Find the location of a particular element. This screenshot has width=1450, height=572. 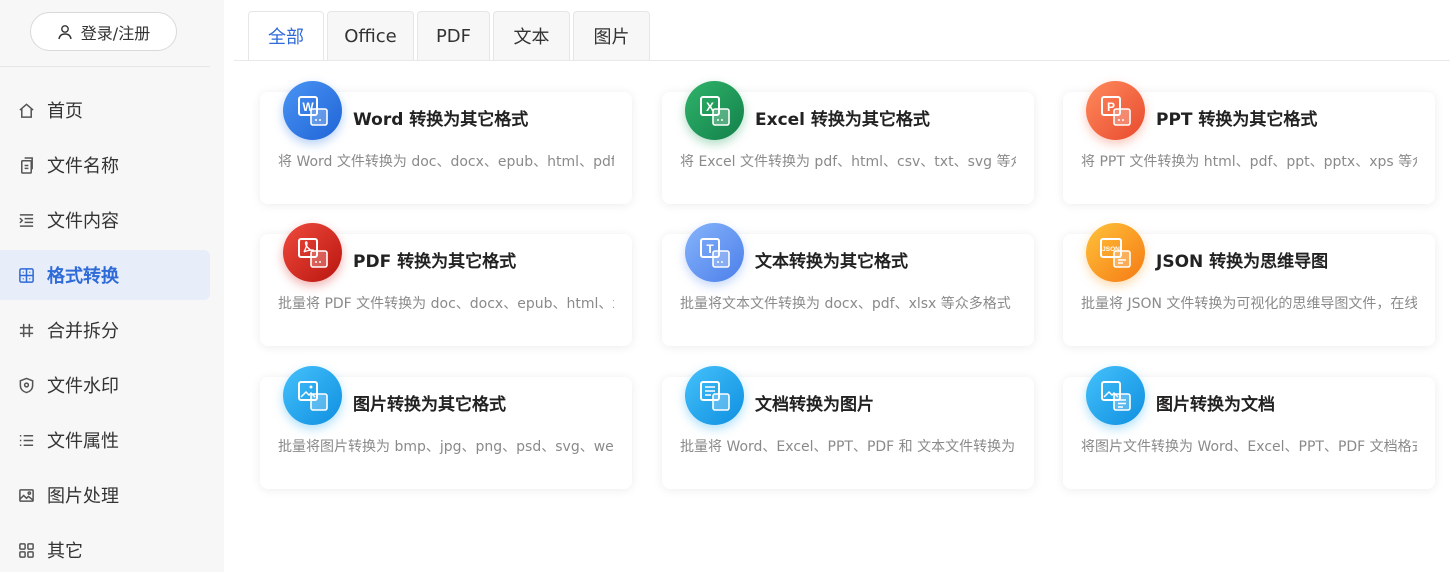

card-image-to-doc: 图片转换为文档 将图片文件转换为 Word、Excel、PPT、PDF 文档格式 is located at coordinates (1249, 427).